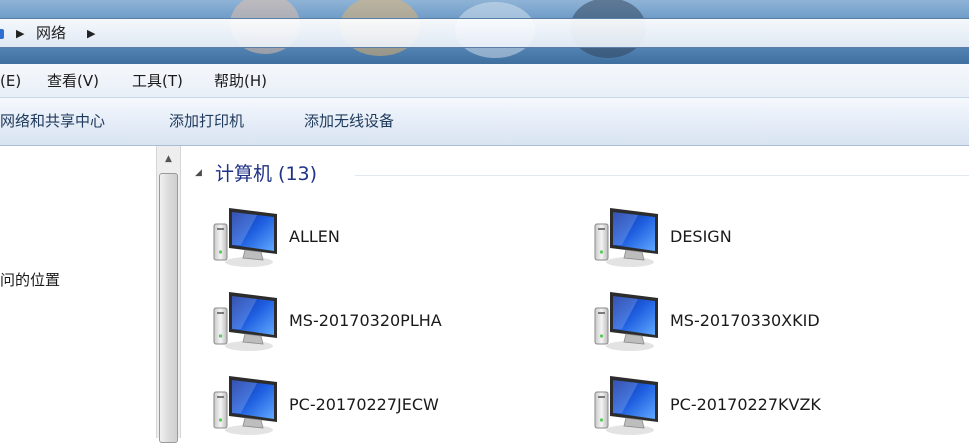 Image resolution: width=969 pixels, height=443 pixels. What do you see at coordinates (157, 81) in the screenshot?
I see `menu-tools: 工具(T)` at bounding box center [157, 81].